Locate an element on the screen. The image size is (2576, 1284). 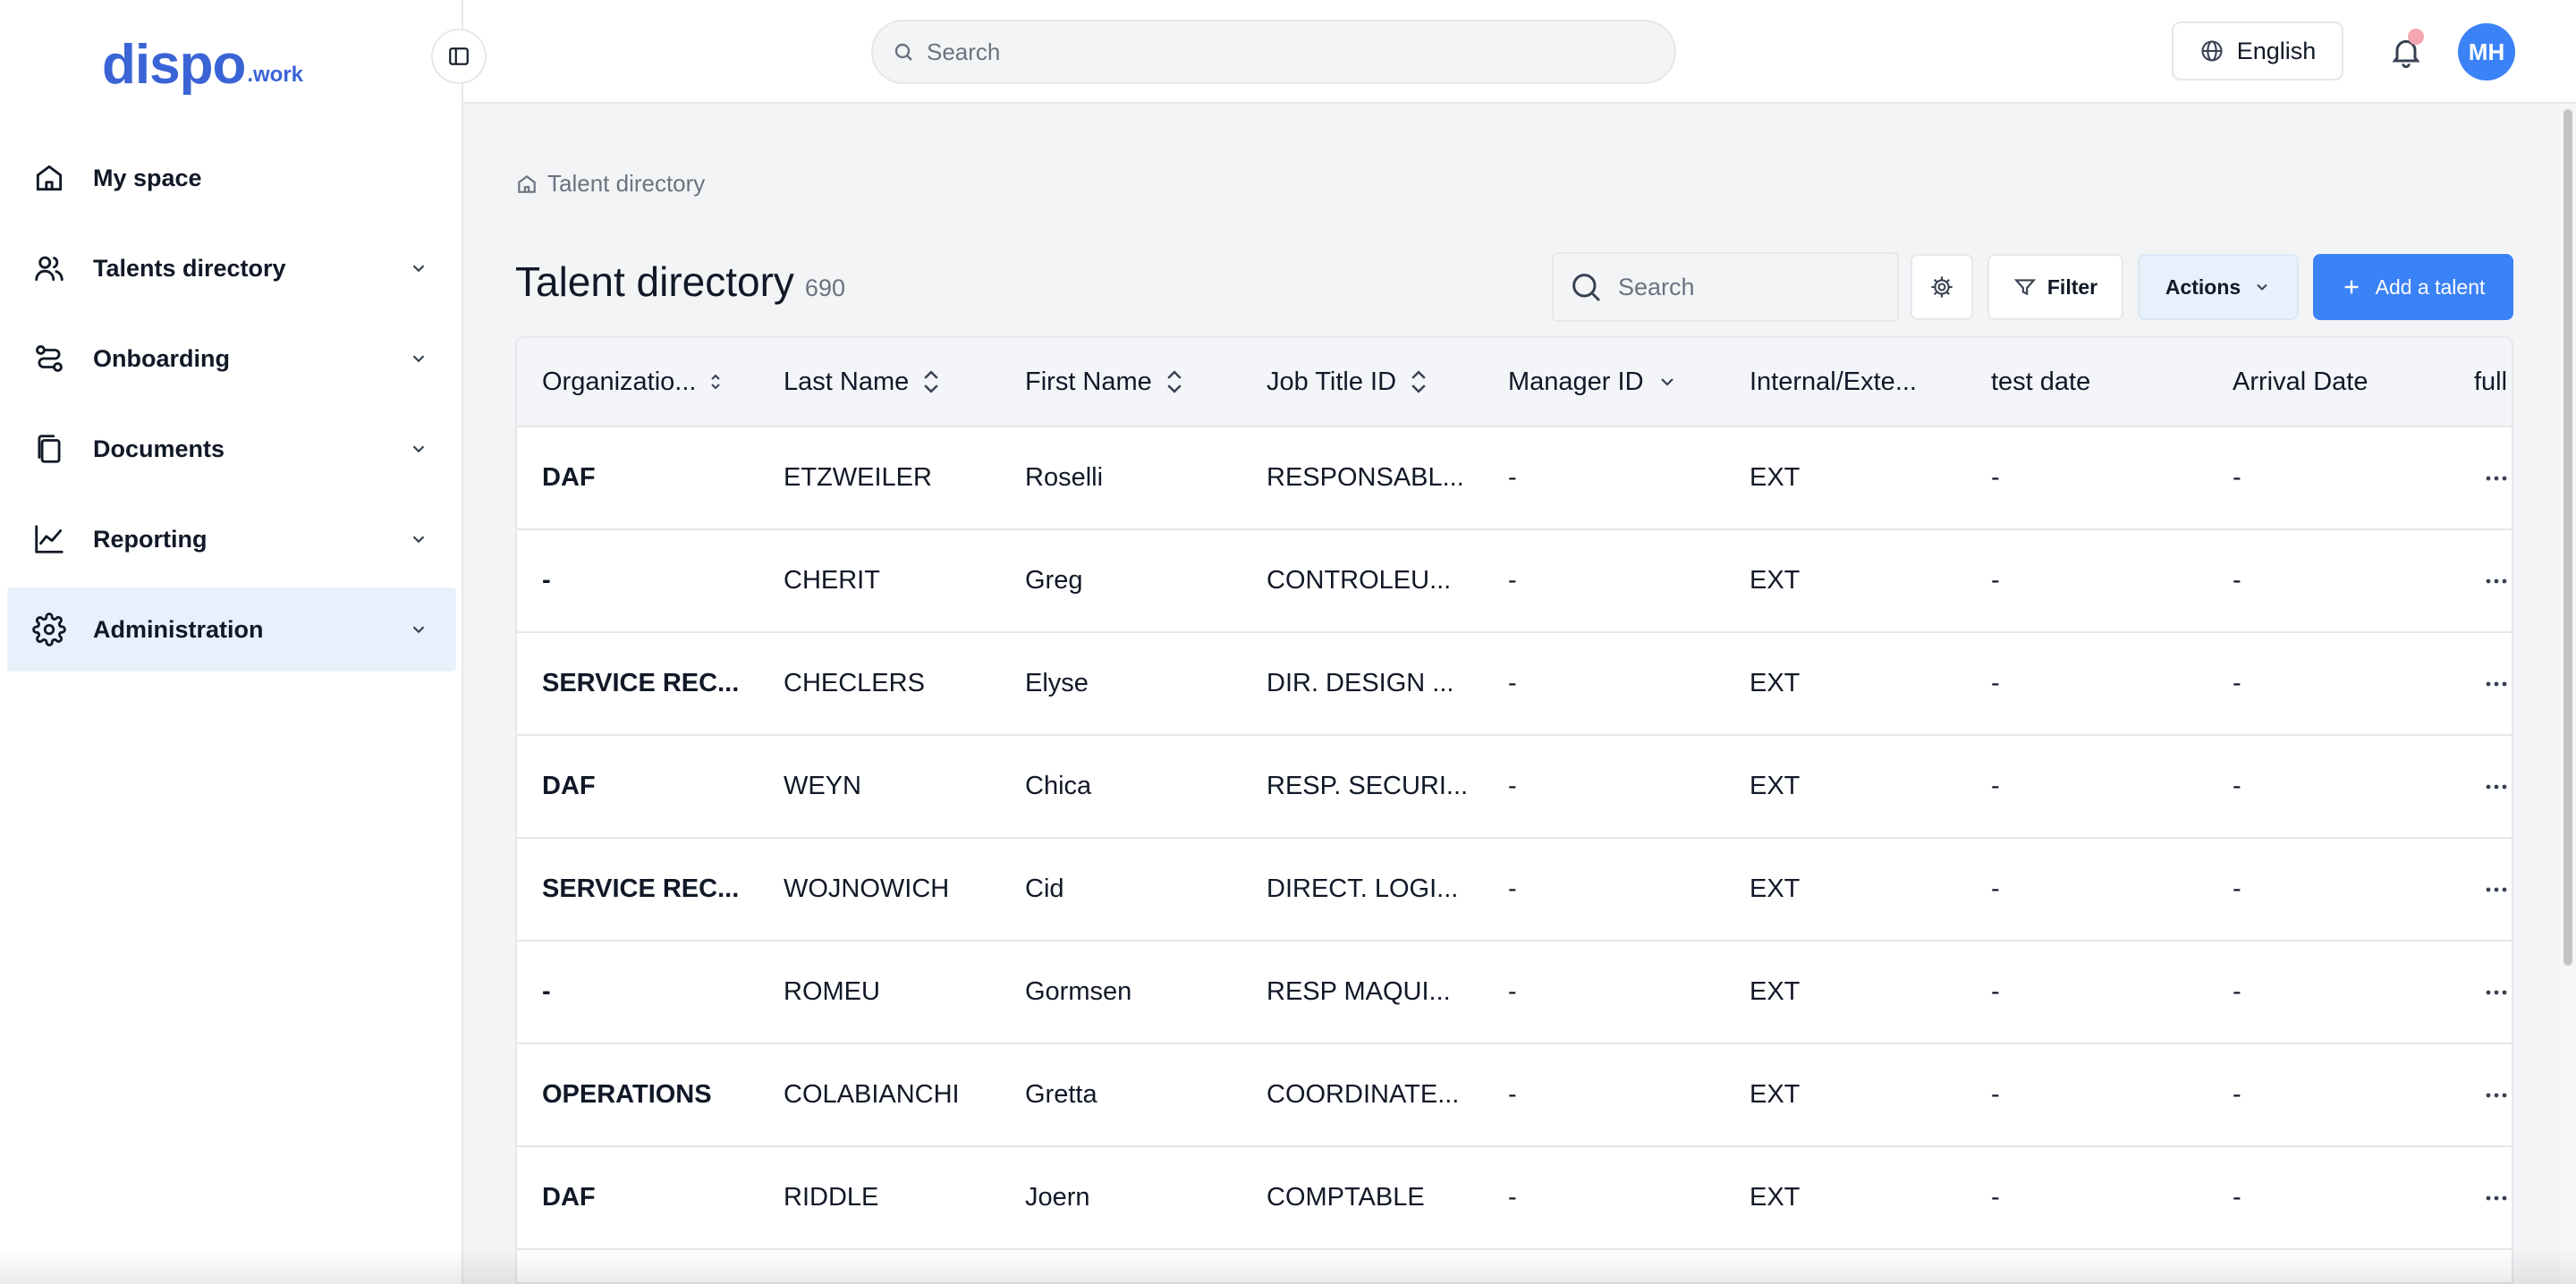
add-talent-button: Add a talent is located at coordinates (2413, 287).